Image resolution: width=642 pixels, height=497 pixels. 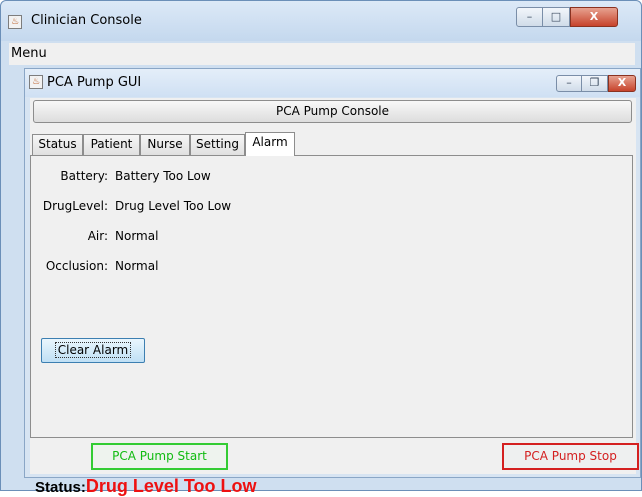 I want to click on internal-frame-titlebar: ♨ PCA Pump GUI – ❐ X, so click(x=332, y=83).